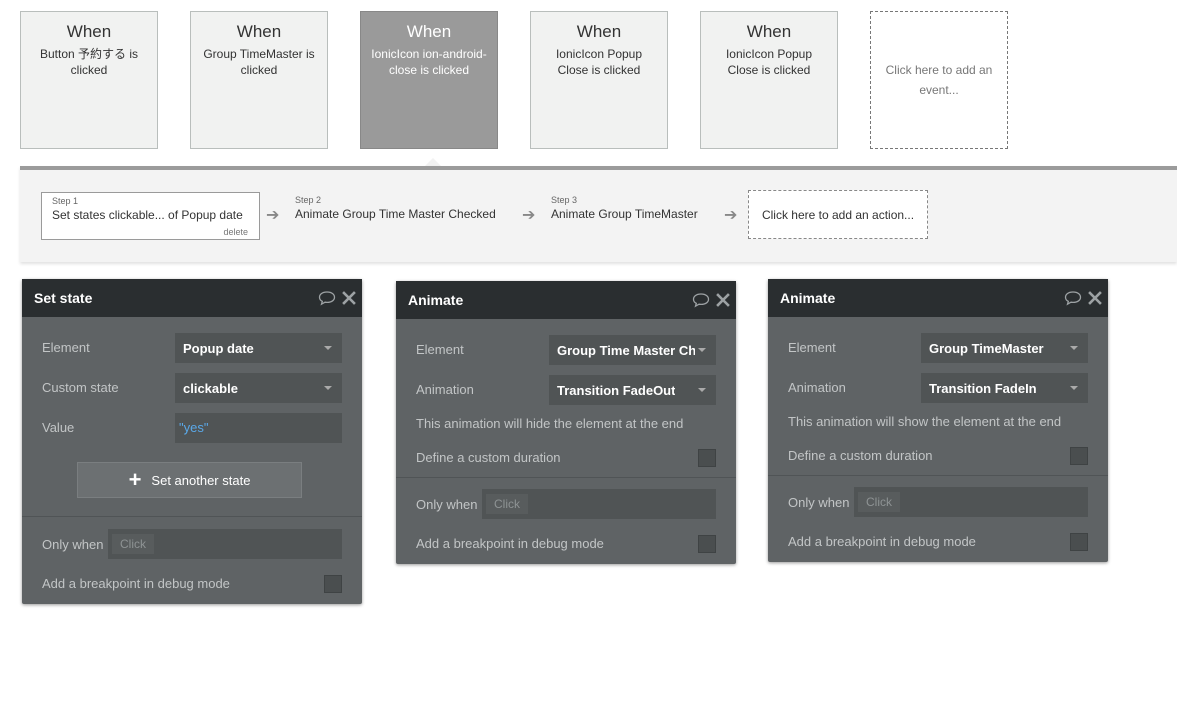 The width and height of the screenshot is (1177, 721). I want to click on custom-state-label: Custom state, so click(80, 387).